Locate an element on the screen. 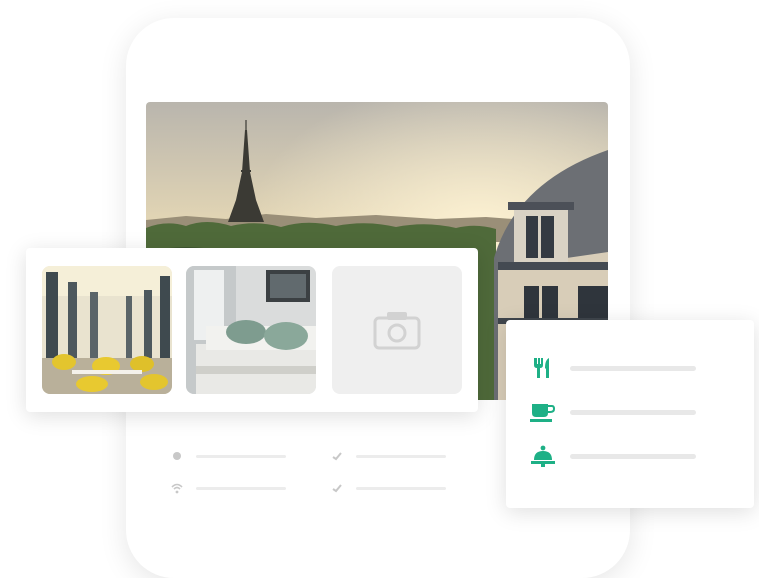 The height and width of the screenshot is (578, 759). restaurant-photo is located at coordinates (107, 330).